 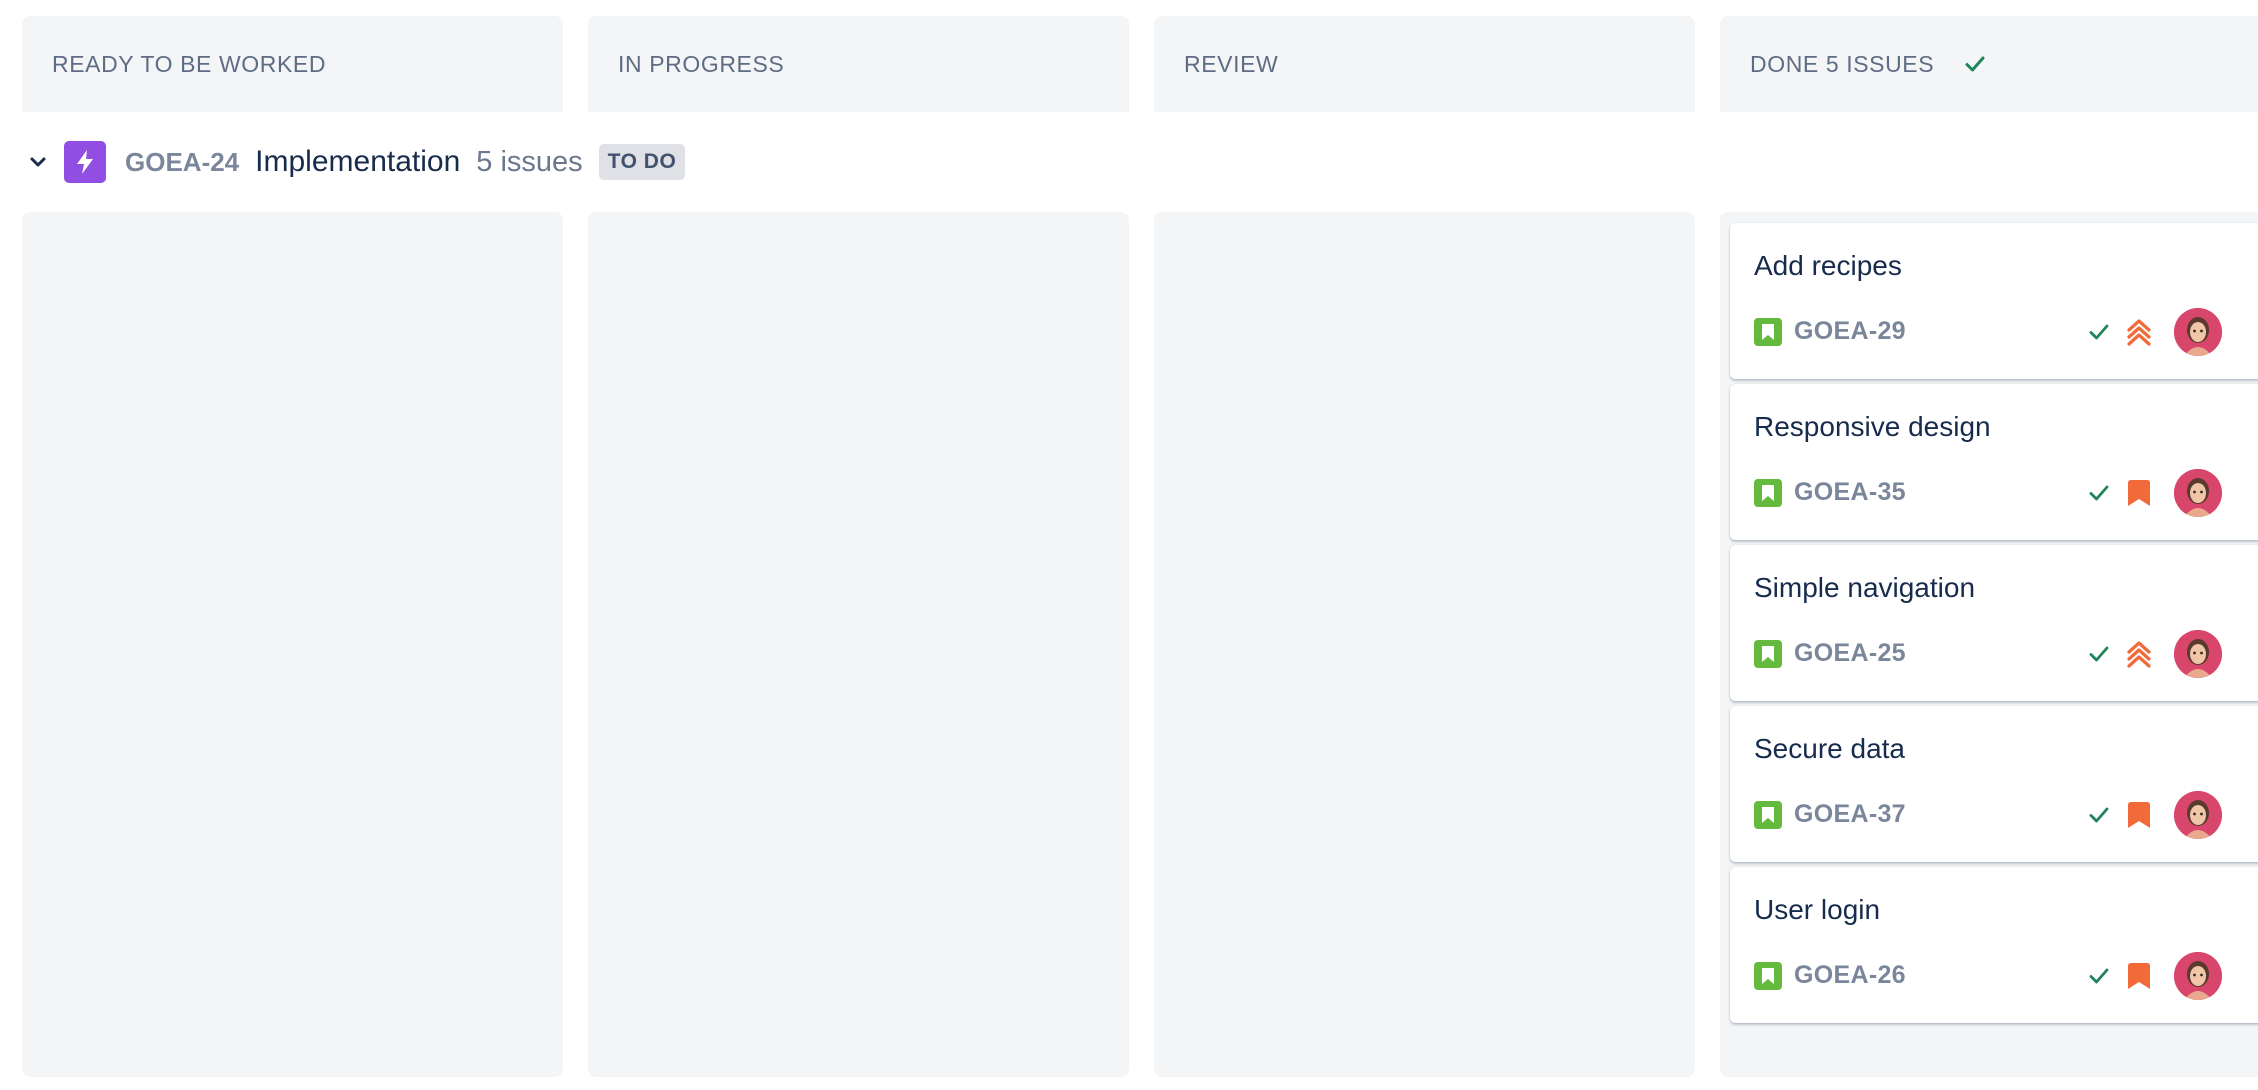 I want to click on card-key: GOEA-37, so click(x=1850, y=814).